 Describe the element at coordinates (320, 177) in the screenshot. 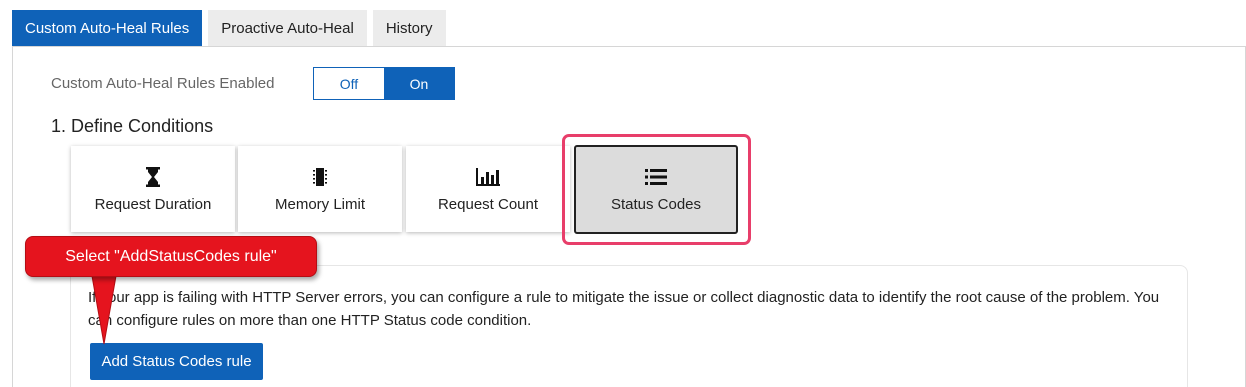

I see `memory-chip-icon` at that location.